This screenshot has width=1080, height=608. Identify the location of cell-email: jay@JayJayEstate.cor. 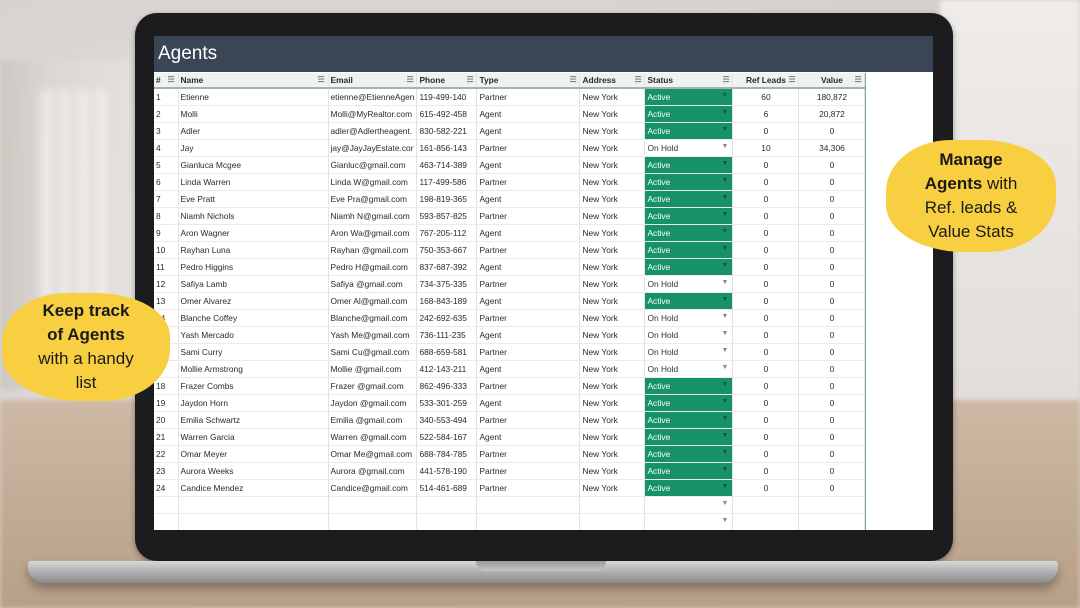
(373, 148).